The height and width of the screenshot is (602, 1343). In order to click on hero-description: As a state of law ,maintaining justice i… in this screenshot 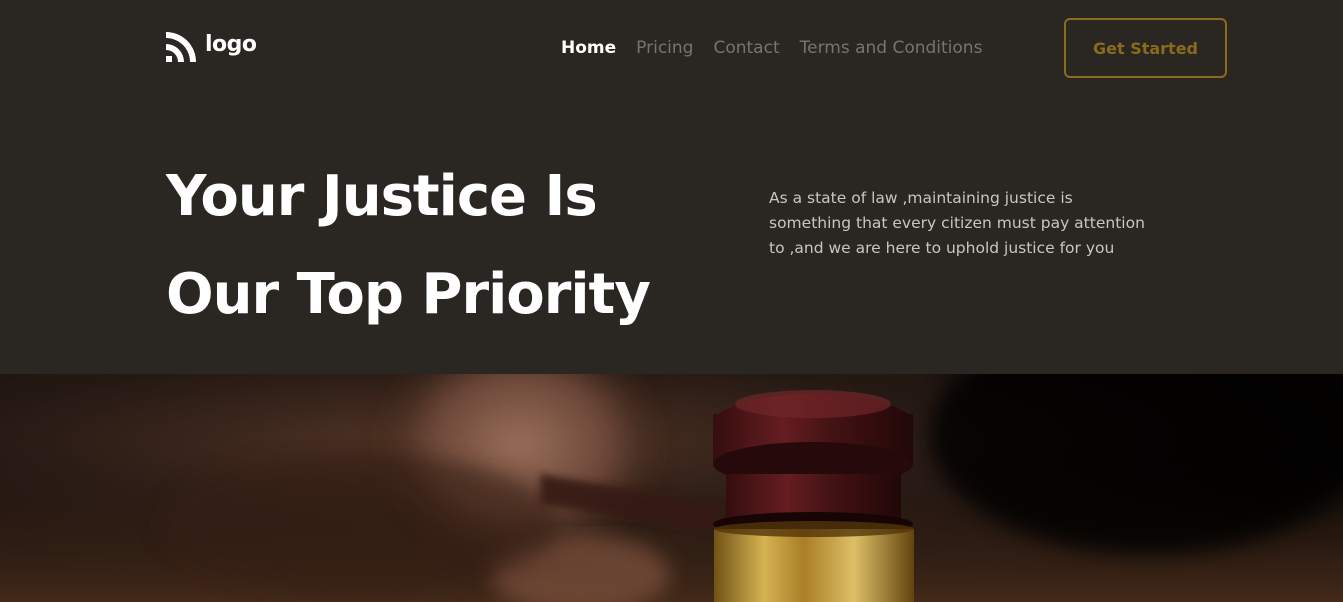, I will do `click(957, 223)`.